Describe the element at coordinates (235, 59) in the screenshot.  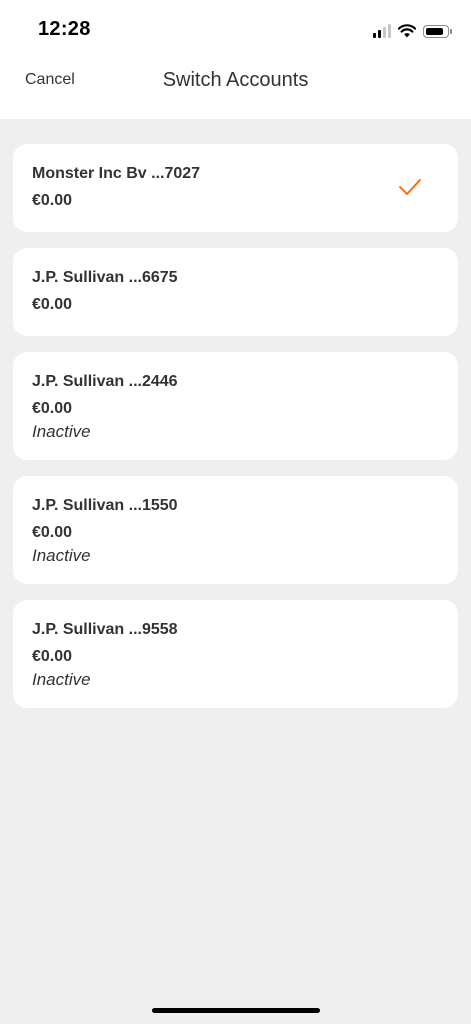
I see `header: 12:28 Cancel Switch Accounts` at that location.